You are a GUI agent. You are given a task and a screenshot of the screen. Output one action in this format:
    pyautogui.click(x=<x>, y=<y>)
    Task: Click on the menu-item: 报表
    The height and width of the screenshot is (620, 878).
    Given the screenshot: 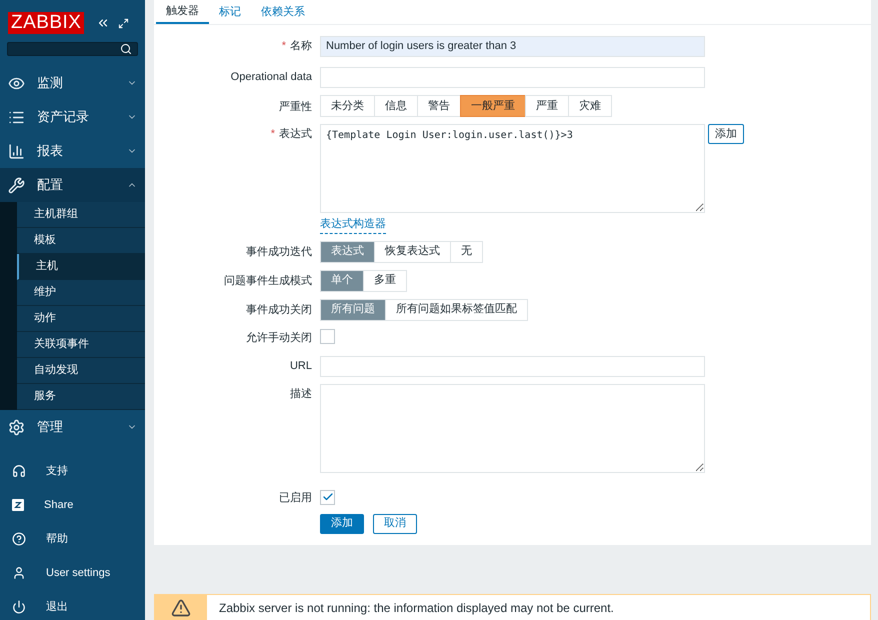 What is the action you would take?
    pyautogui.click(x=72, y=151)
    